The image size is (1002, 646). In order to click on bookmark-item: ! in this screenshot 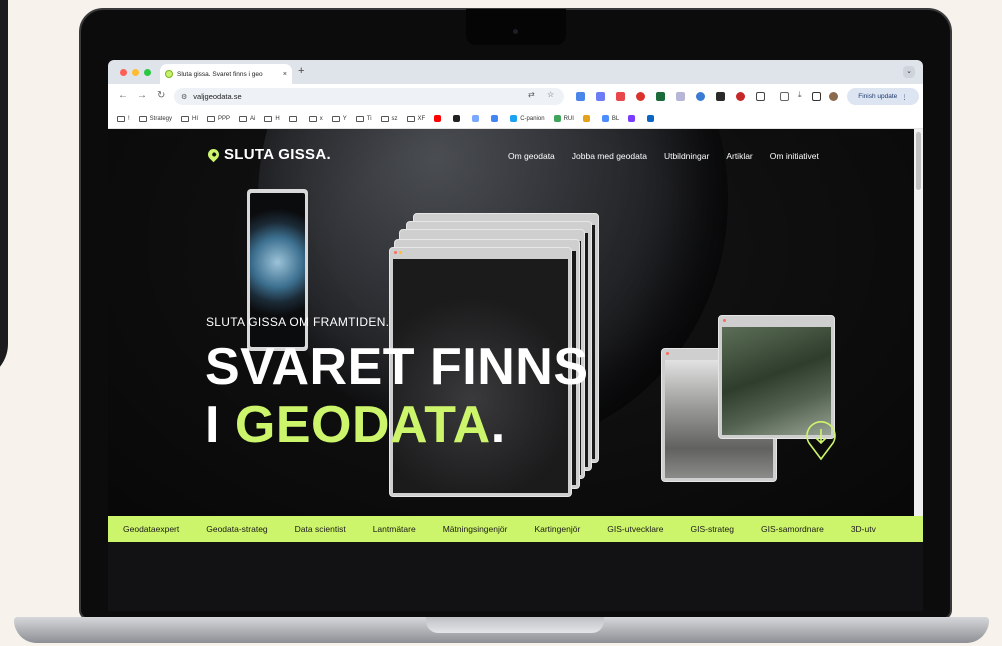, I will do `click(123, 118)`.